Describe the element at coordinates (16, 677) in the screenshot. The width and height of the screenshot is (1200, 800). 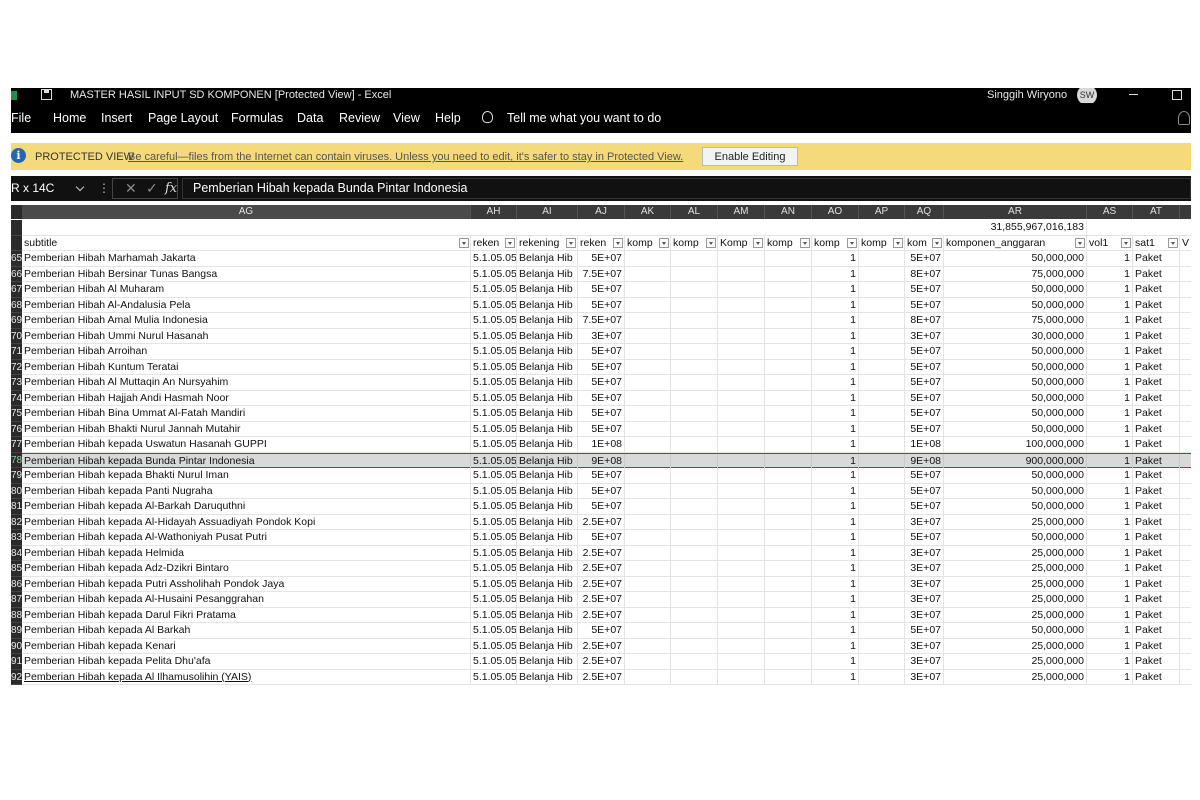
I see `row-number: 92` at that location.